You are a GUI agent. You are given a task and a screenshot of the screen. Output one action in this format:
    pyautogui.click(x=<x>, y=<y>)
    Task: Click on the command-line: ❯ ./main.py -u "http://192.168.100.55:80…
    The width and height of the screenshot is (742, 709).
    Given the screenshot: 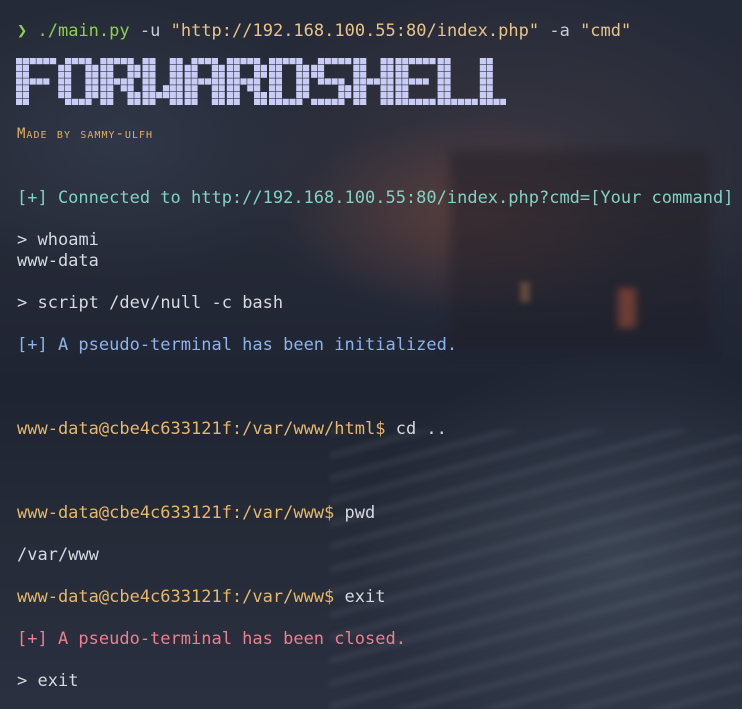 What is the action you would take?
    pyautogui.click(x=324, y=31)
    